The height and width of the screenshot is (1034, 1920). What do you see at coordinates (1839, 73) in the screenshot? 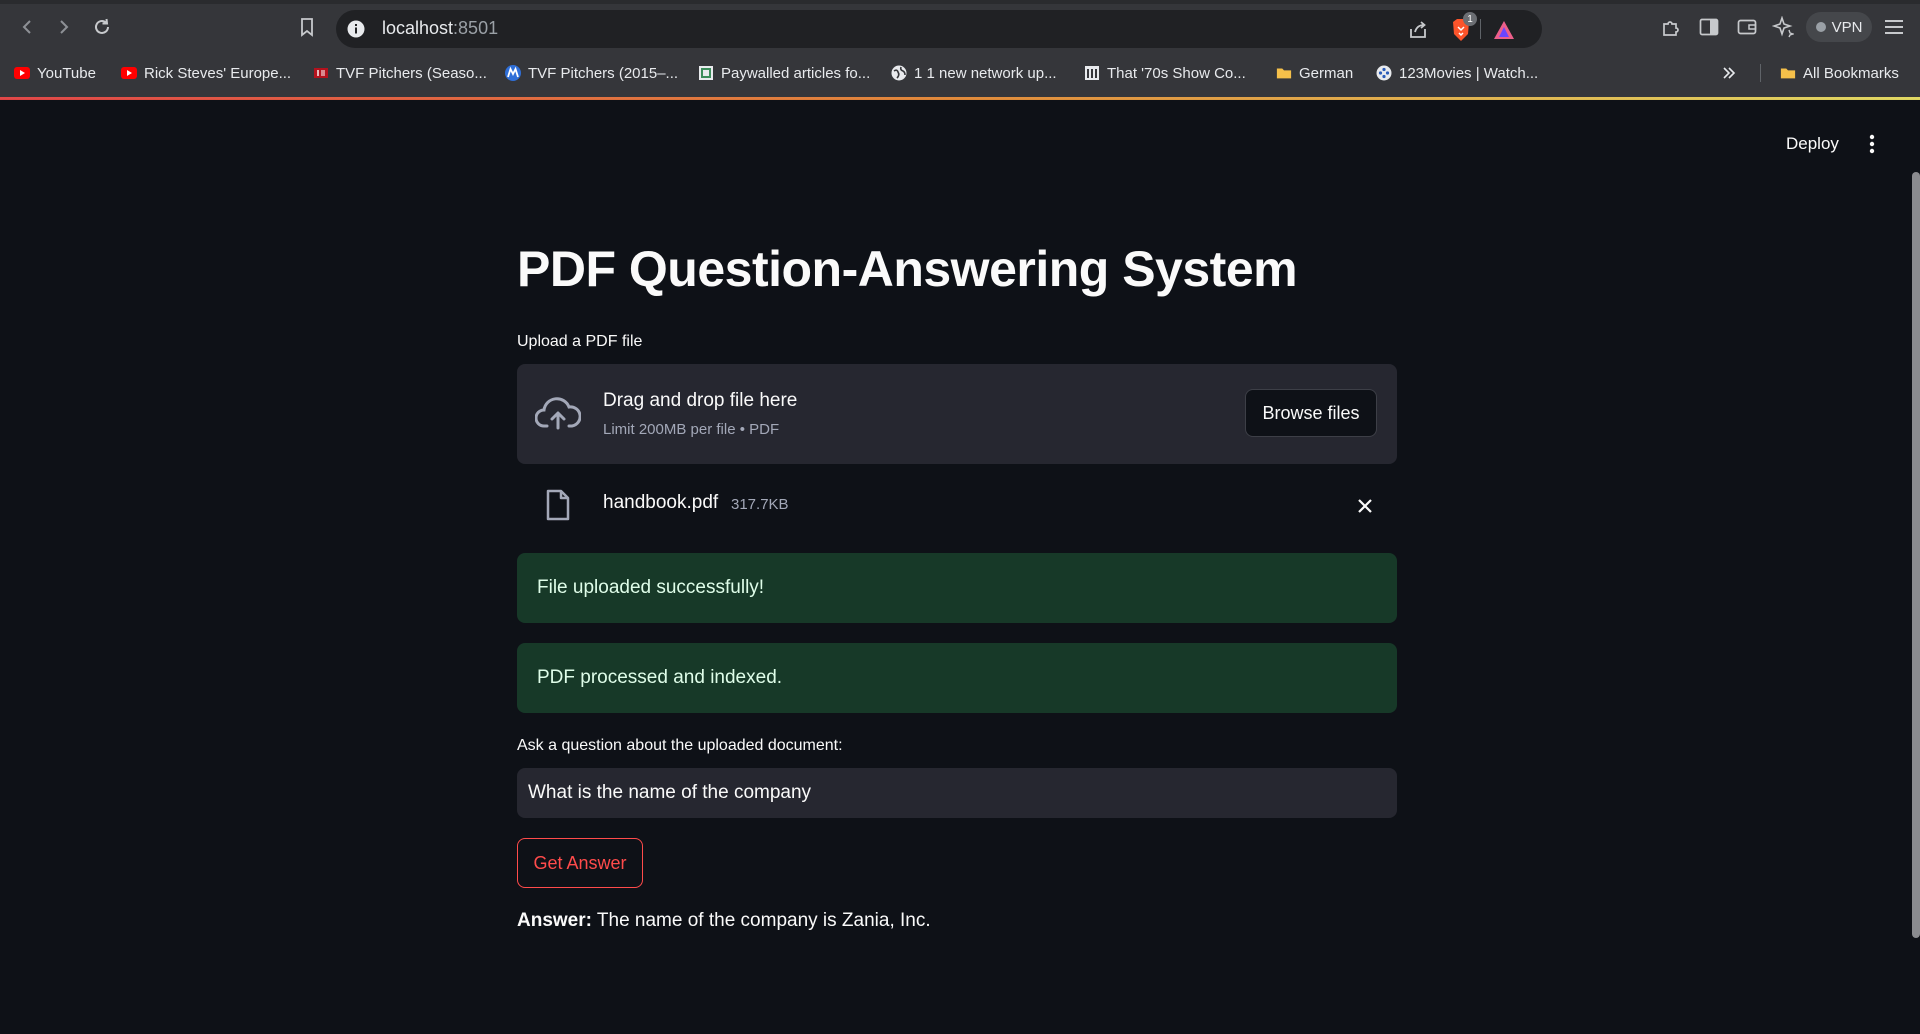
I see `all-bookmarks-folder: All Bookmarks` at bounding box center [1839, 73].